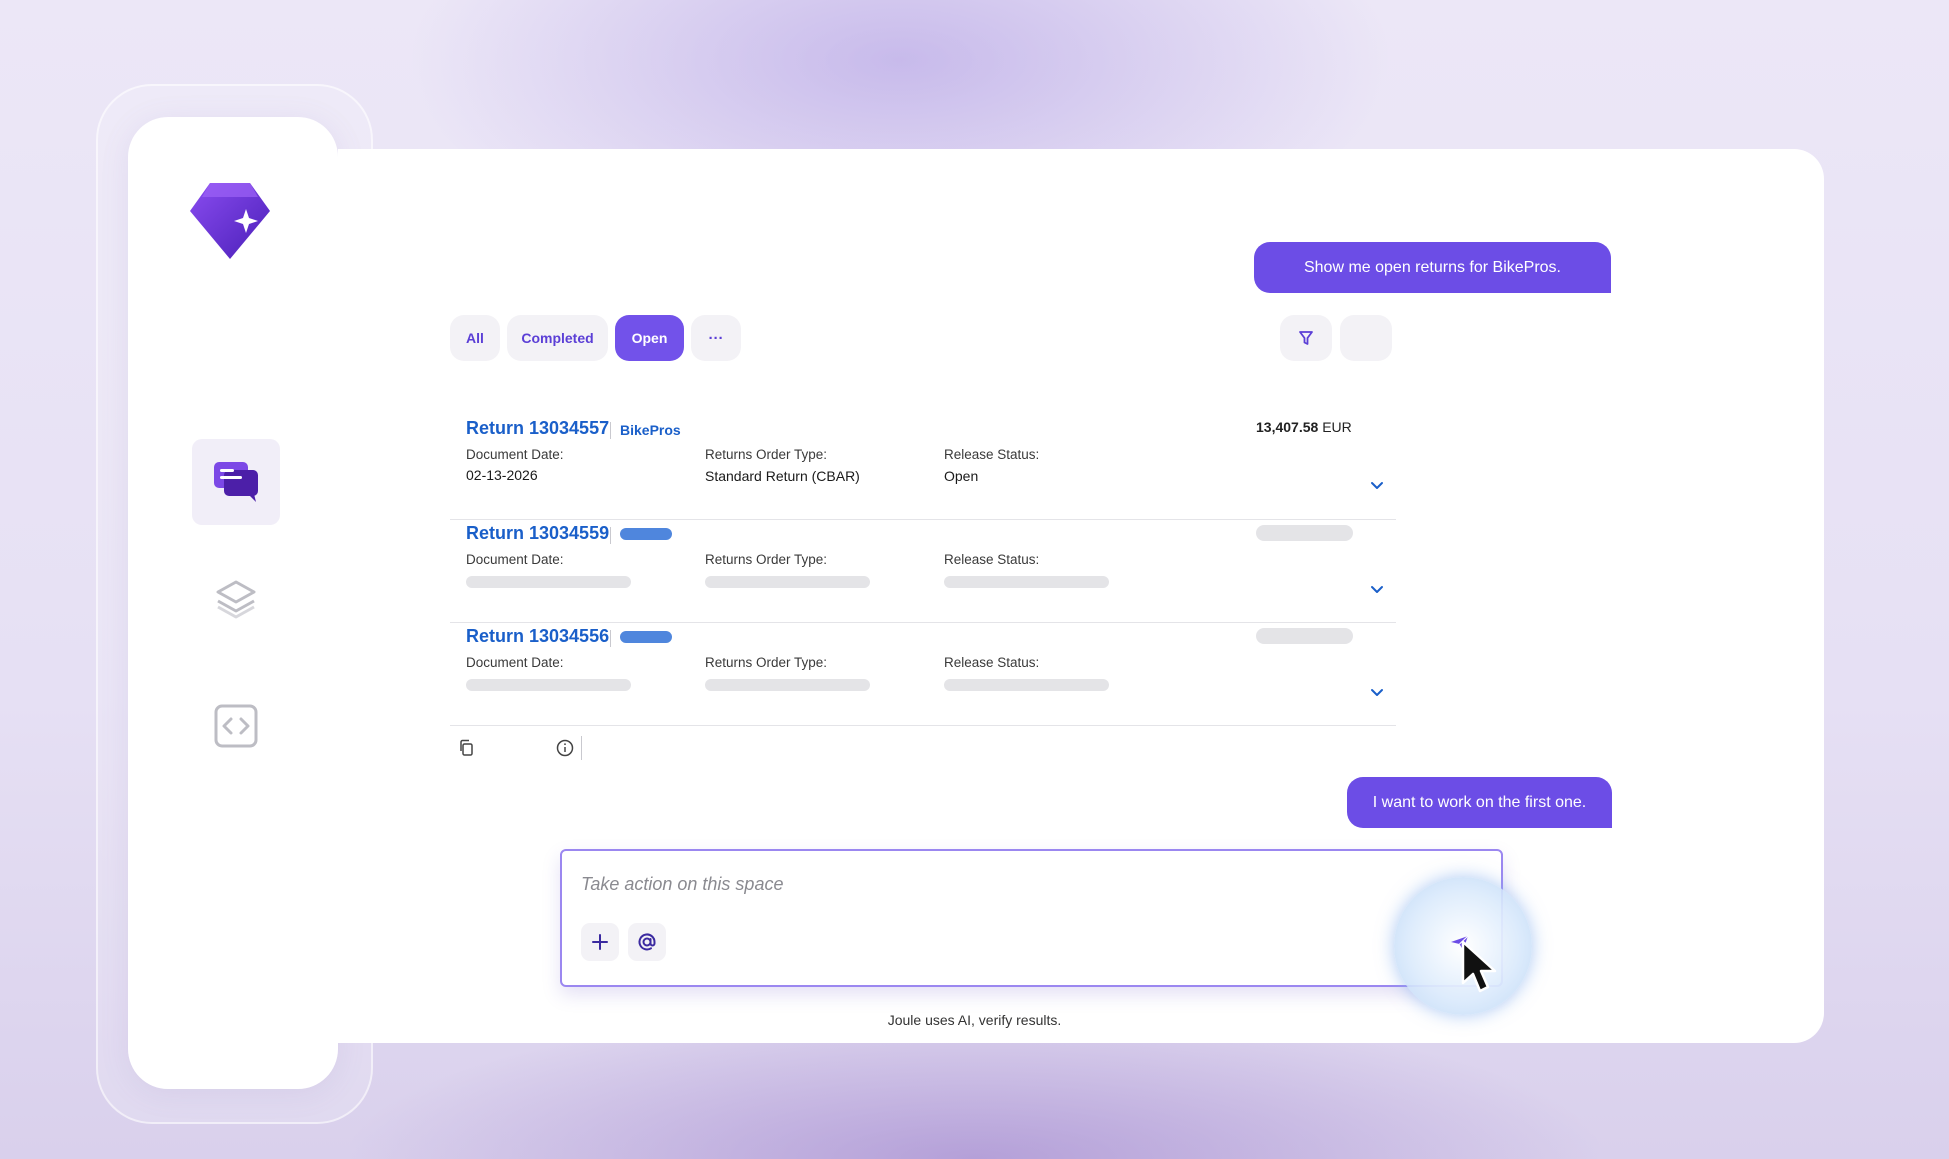  Describe the element at coordinates (1337, 427) in the screenshot. I see `amount-currency: EUR` at that location.